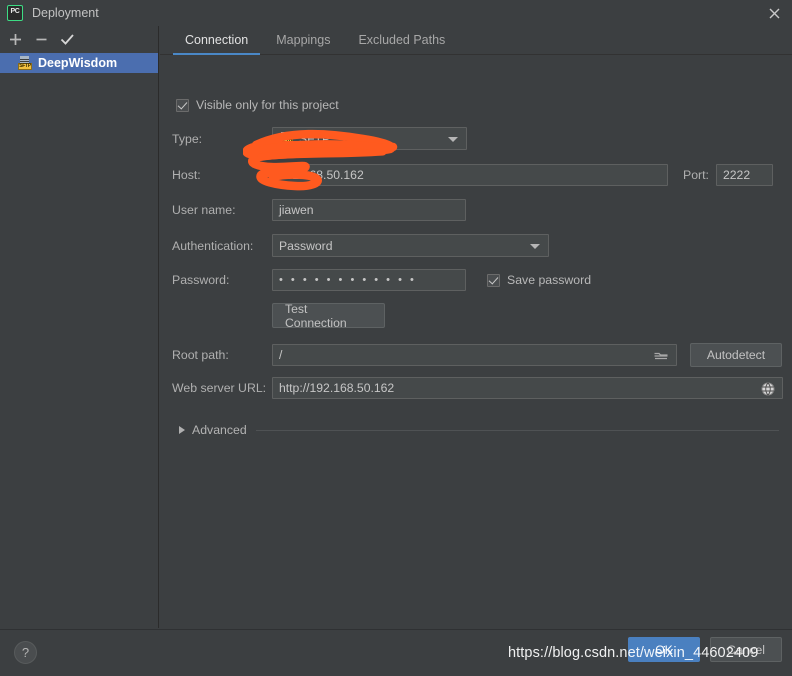 This screenshot has height=676, width=792. Describe the element at coordinates (182, 430) in the screenshot. I see `chevron-right-icon` at that location.